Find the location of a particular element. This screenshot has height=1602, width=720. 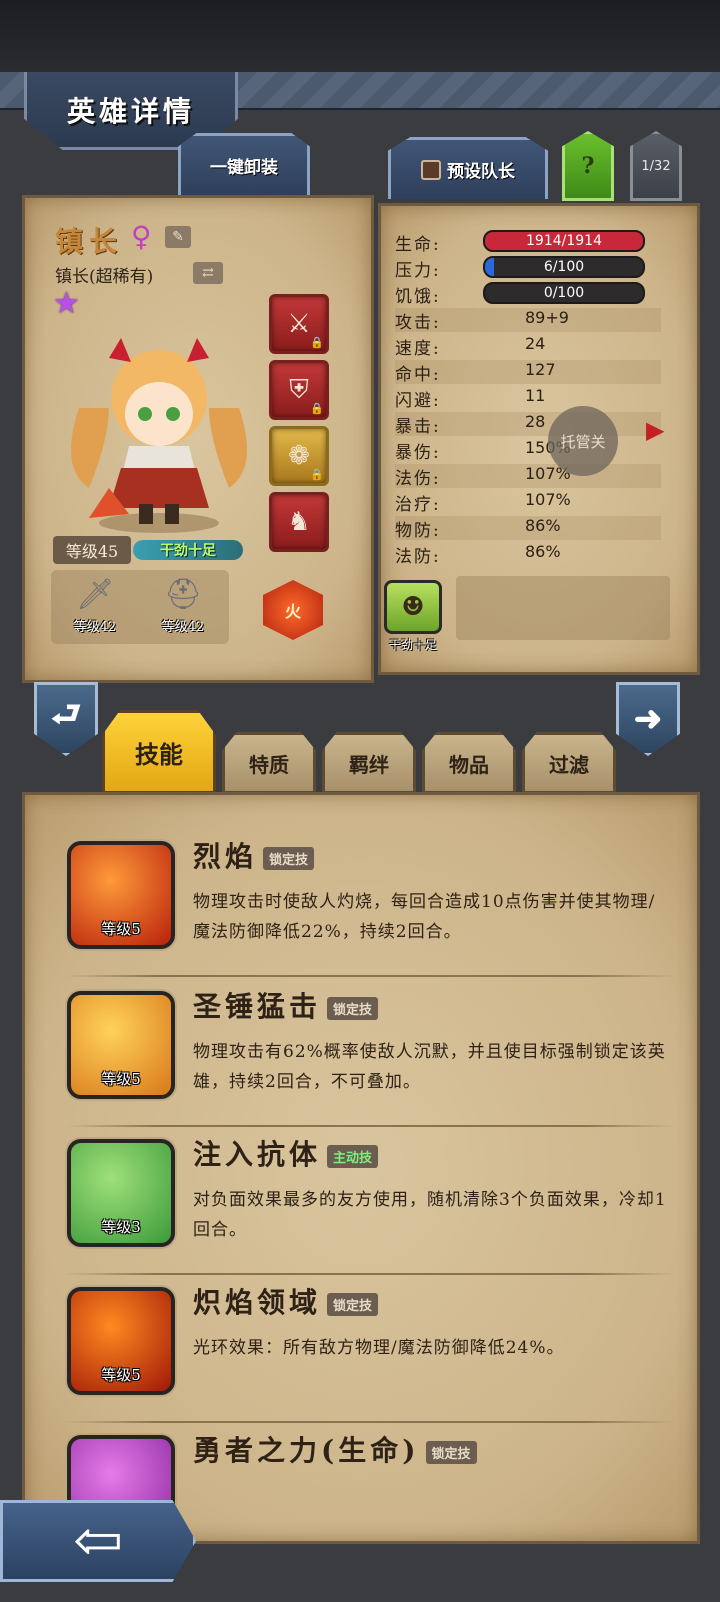

preset-captain-label: 预设队长 is located at coordinates (481, 172).